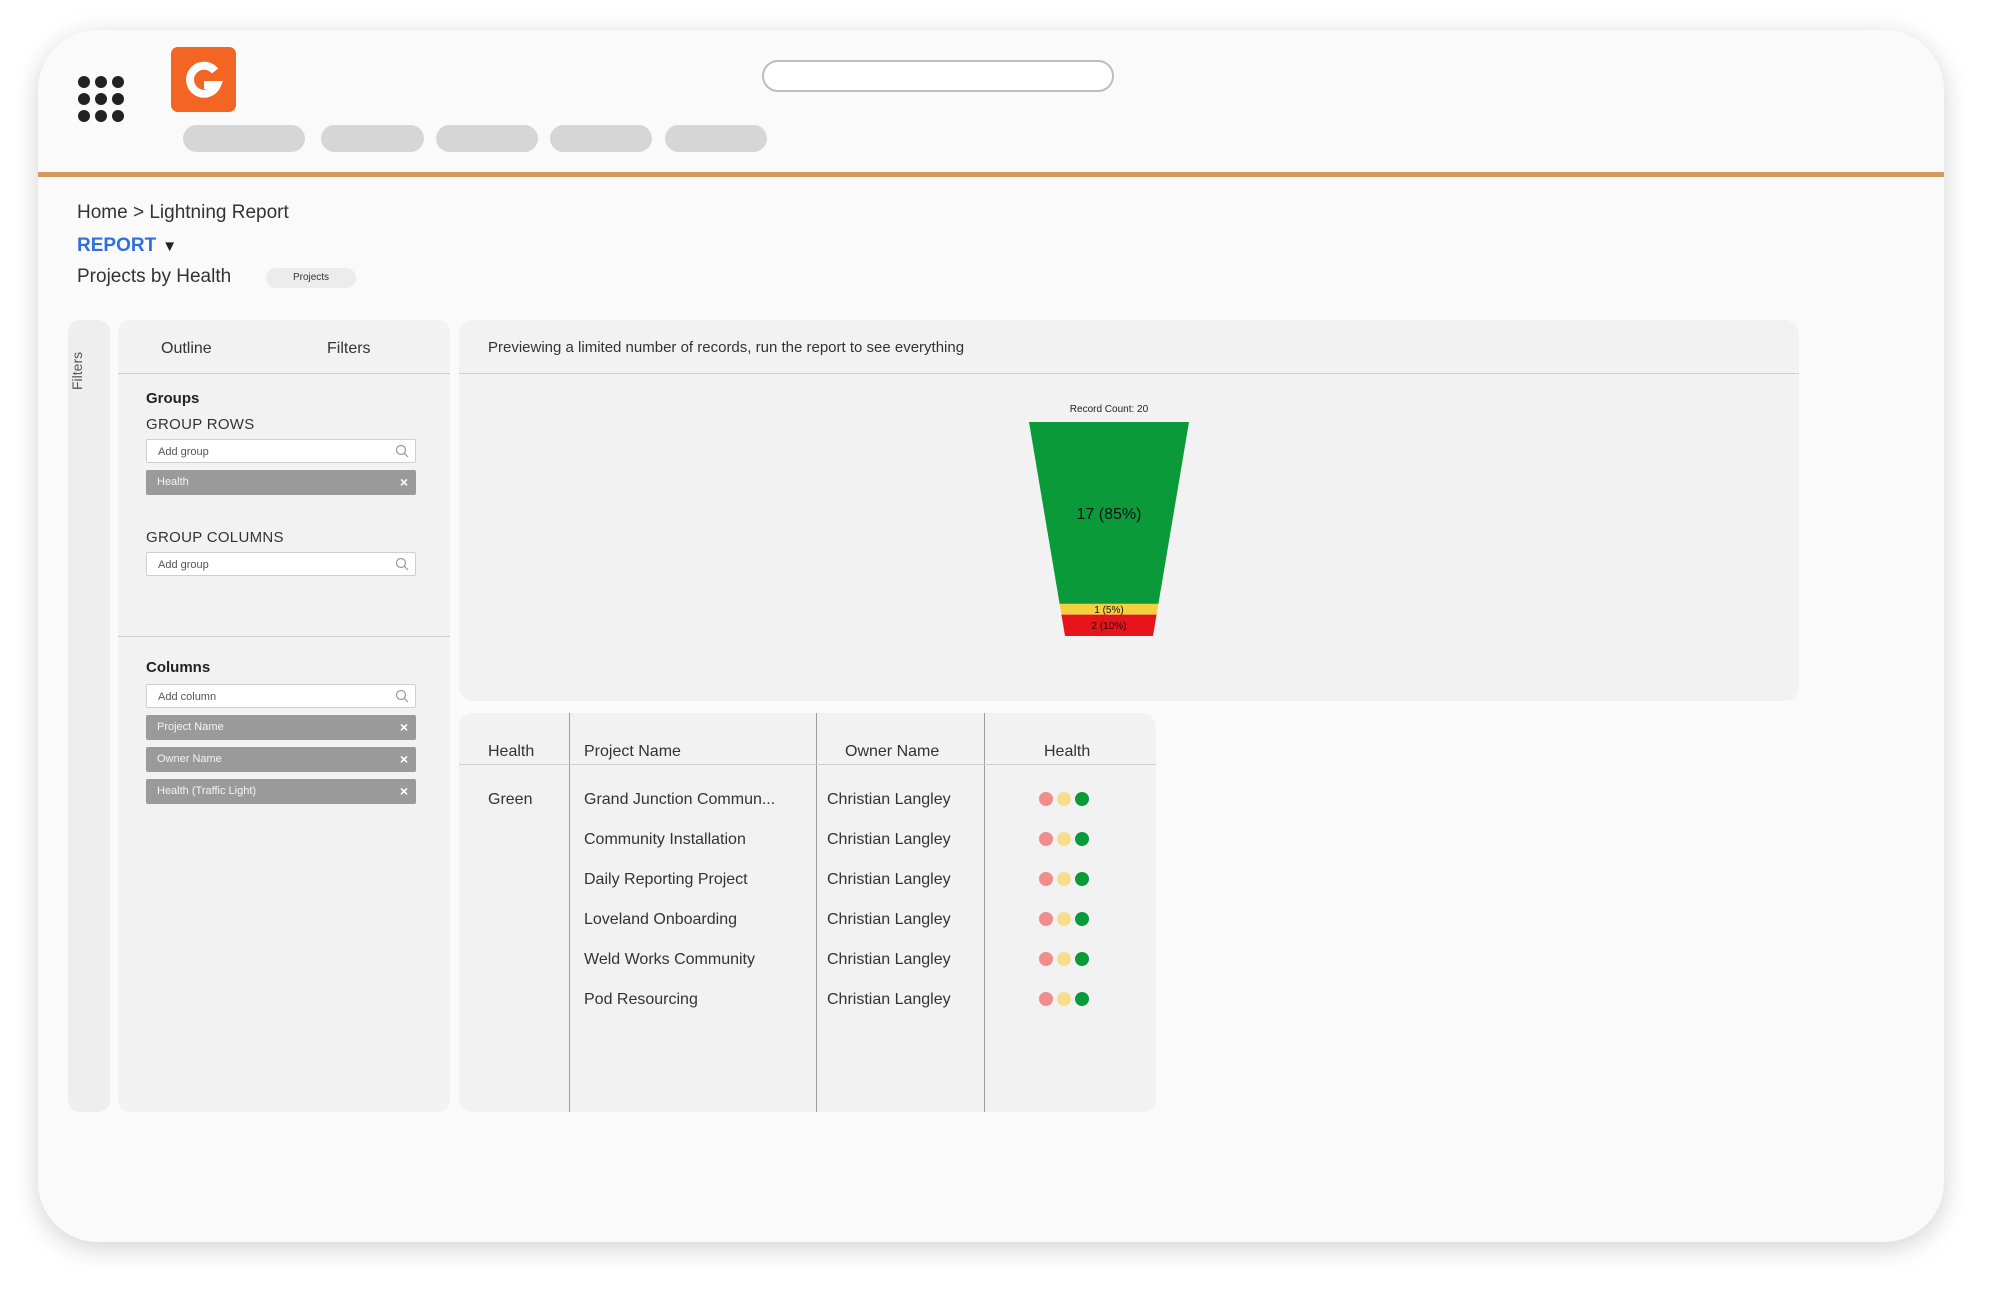 The width and height of the screenshot is (2000, 1300). What do you see at coordinates (892, 752) in the screenshot?
I see `column-header-owner-name: Owner Name` at bounding box center [892, 752].